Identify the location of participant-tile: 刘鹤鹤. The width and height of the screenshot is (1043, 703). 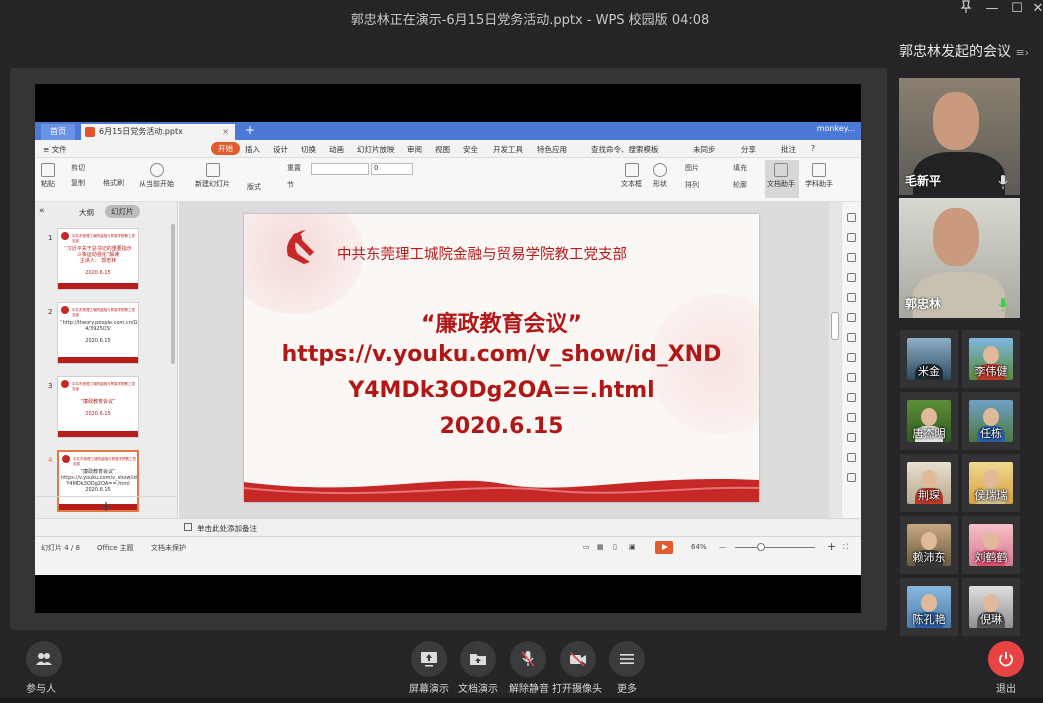
(991, 545).